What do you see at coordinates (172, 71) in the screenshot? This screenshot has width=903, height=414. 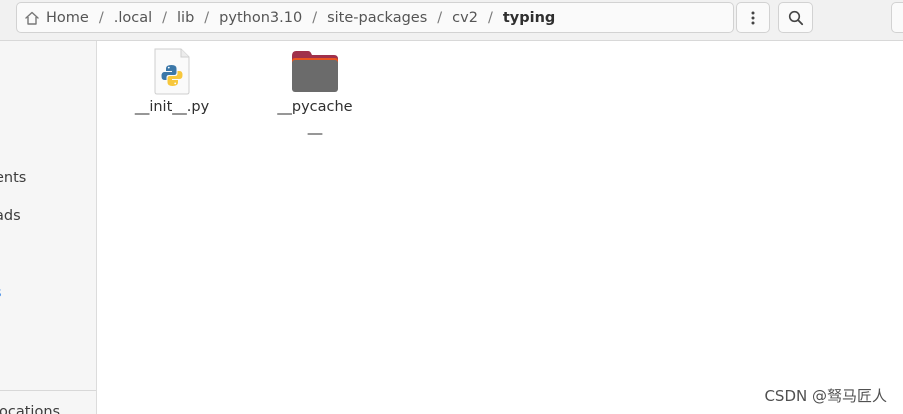 I see `python-file-icon` at bounding box center [172, 71].